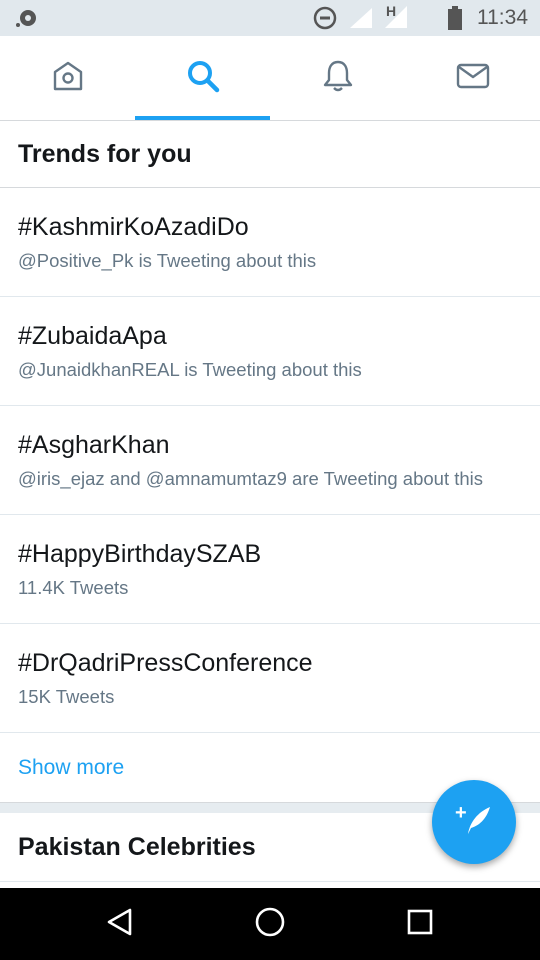 The width and height of the screenshot is (540, 960). What do you see at coordinates (502, 17) in the screenshot?
I see `clock: 11:34` at bounding box center [502, 17].